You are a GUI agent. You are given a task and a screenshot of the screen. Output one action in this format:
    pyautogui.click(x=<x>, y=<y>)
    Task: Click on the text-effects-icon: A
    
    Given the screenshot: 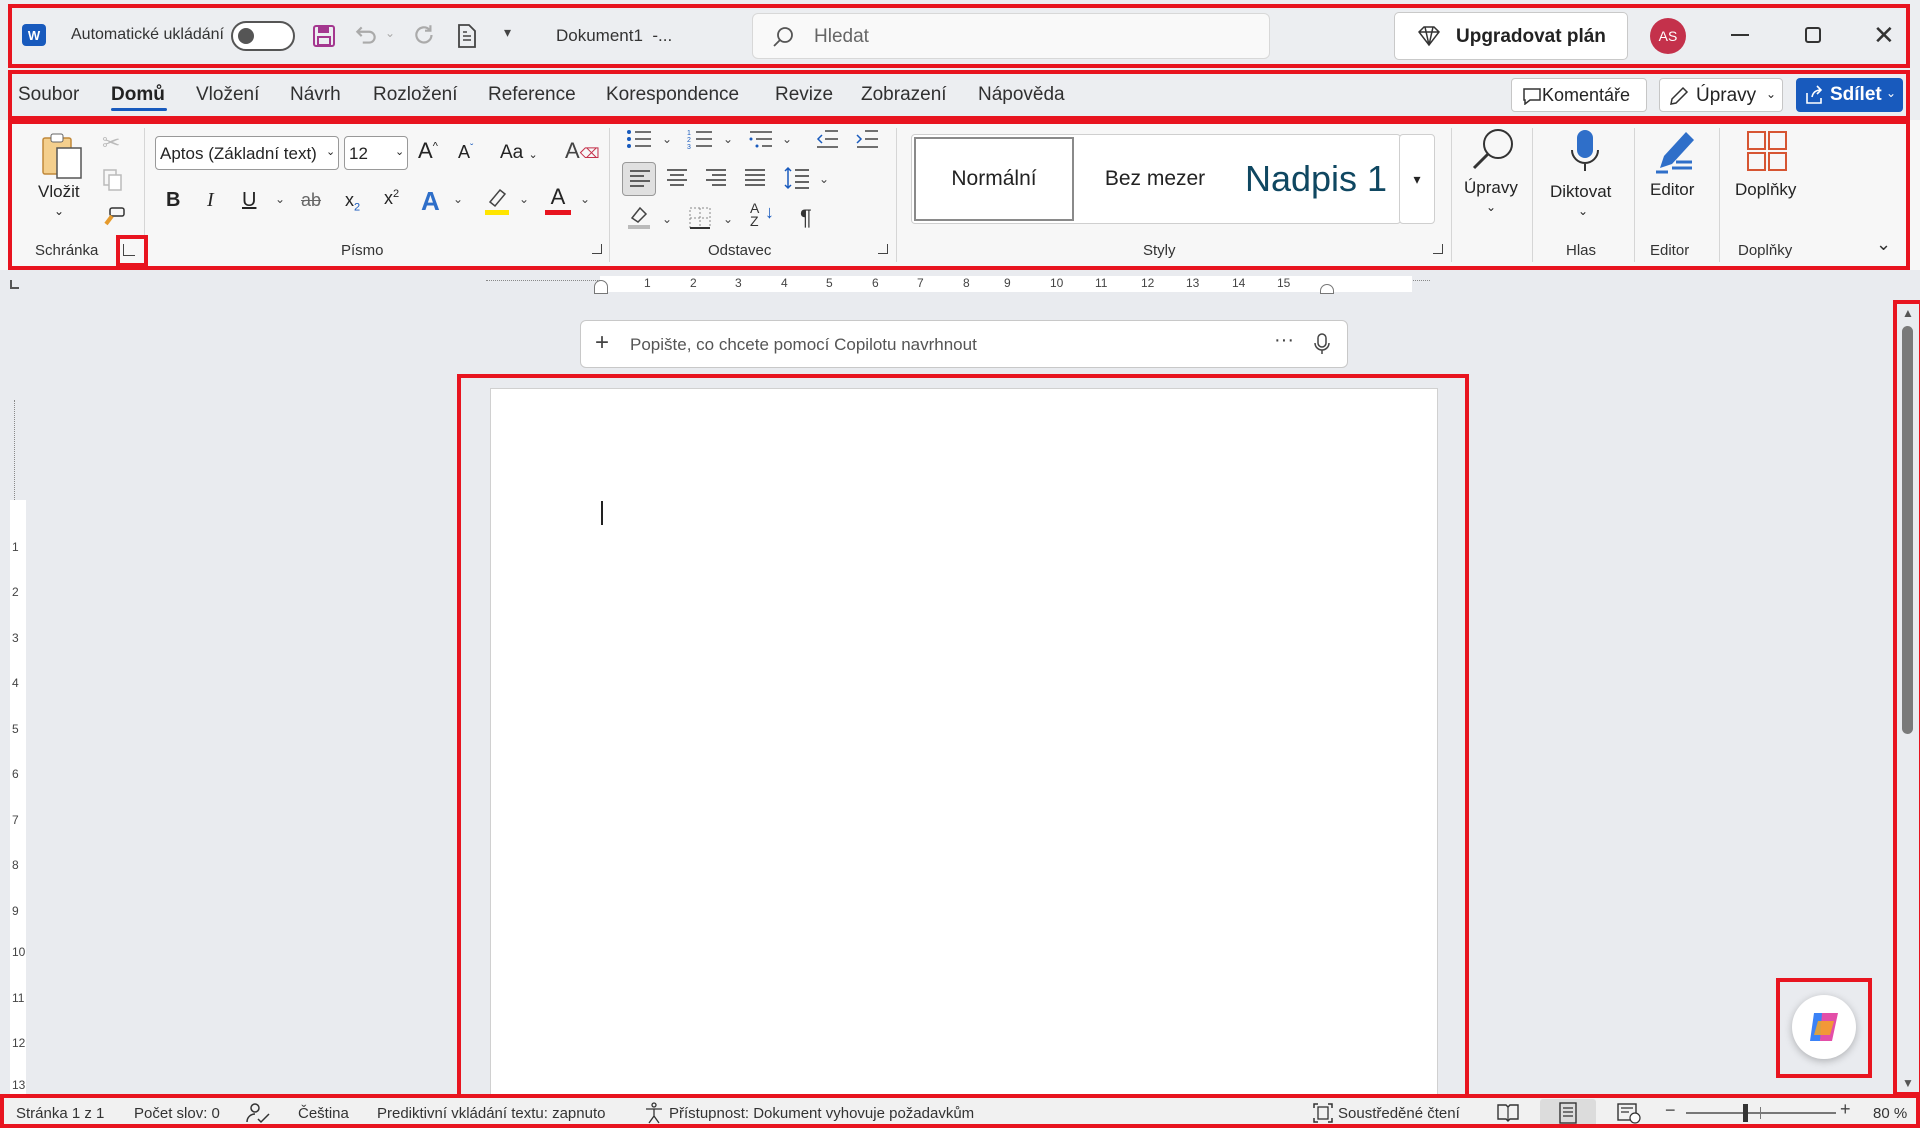 What is the action you would take?
    pyautogui.click(x=430, y=201)
    